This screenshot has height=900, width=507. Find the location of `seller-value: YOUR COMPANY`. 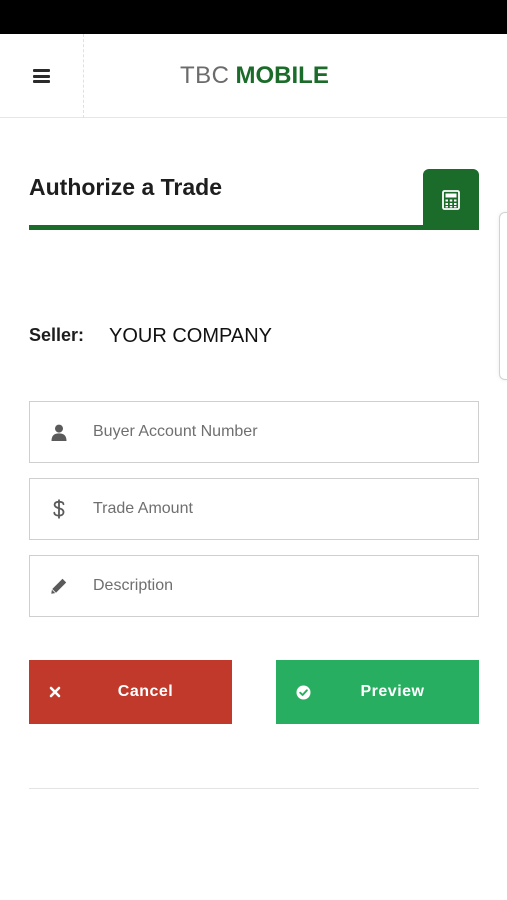

seller-value: YOUR COMPANY is located at coordinates (190, 336).